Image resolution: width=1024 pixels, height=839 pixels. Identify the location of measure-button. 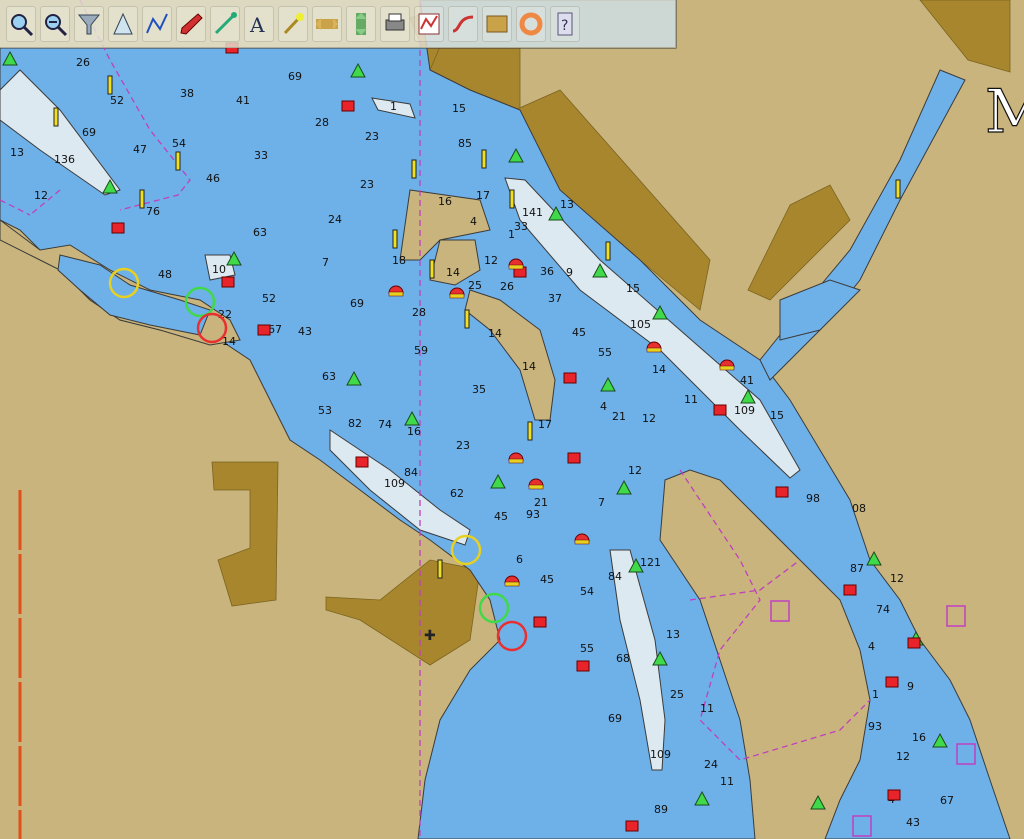
(225, 23).